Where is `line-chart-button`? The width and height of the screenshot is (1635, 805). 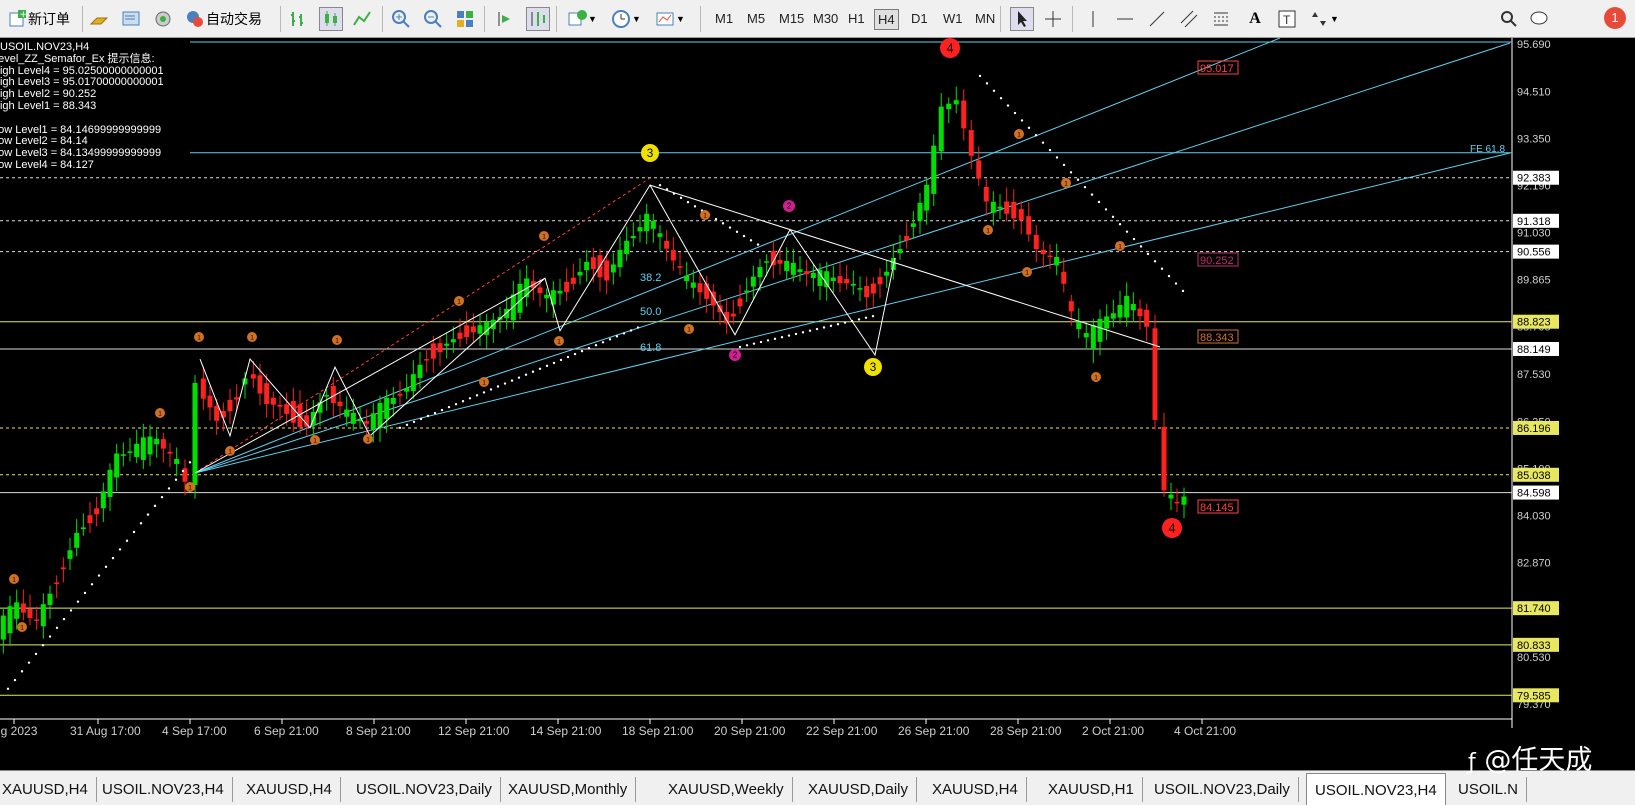 line-chart-button is located at coordinates (362, 19).